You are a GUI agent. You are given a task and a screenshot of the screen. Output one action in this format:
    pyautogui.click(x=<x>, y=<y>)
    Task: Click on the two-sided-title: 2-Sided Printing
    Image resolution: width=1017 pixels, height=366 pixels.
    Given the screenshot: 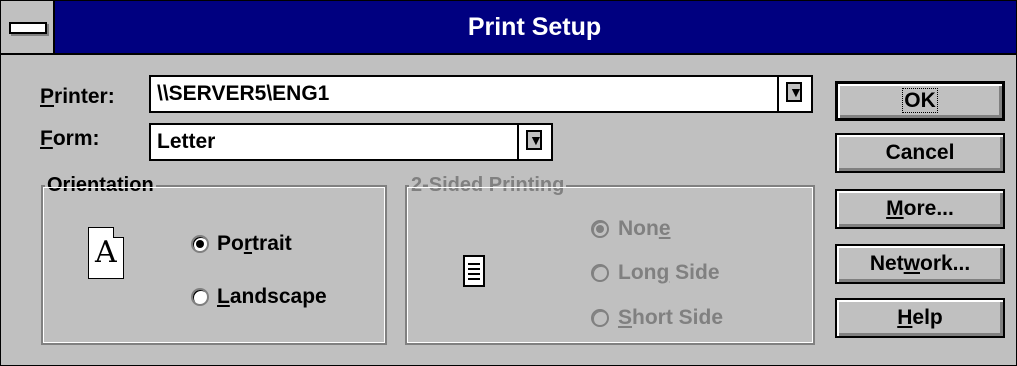 What is the action you would take?
    pyautogui.click(x=488, y=185)
    